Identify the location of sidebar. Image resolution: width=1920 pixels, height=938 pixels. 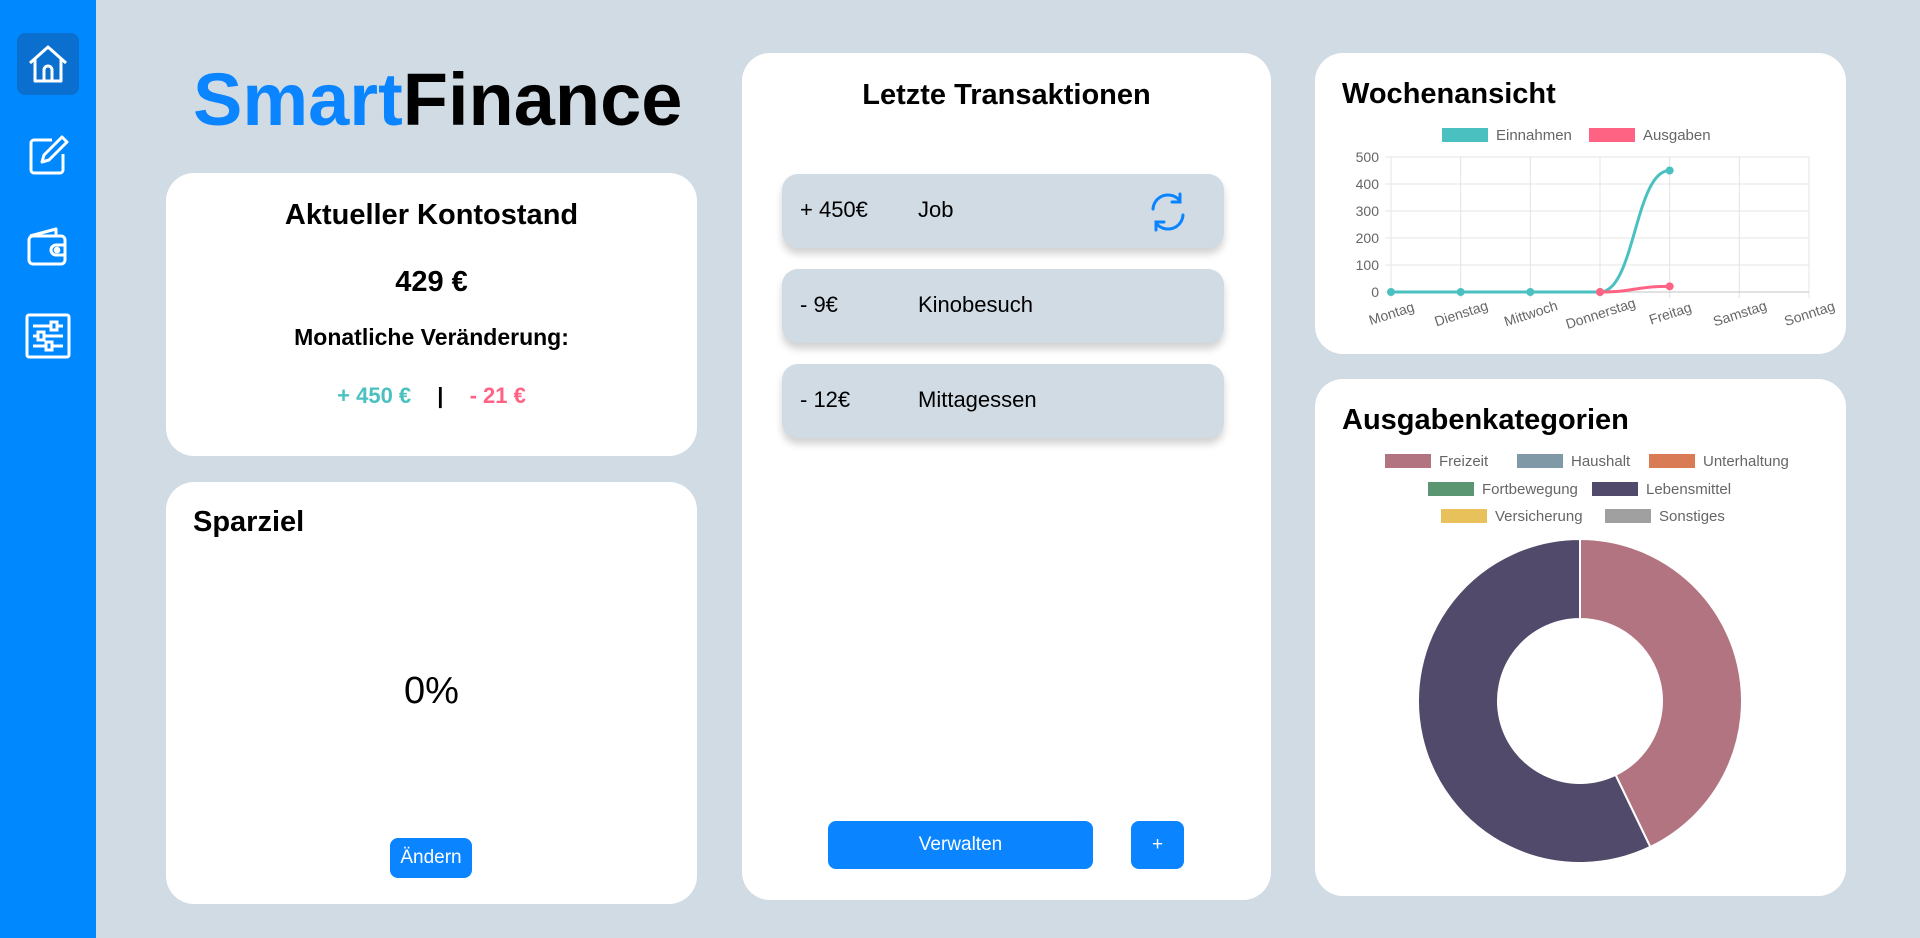
(48, 469).